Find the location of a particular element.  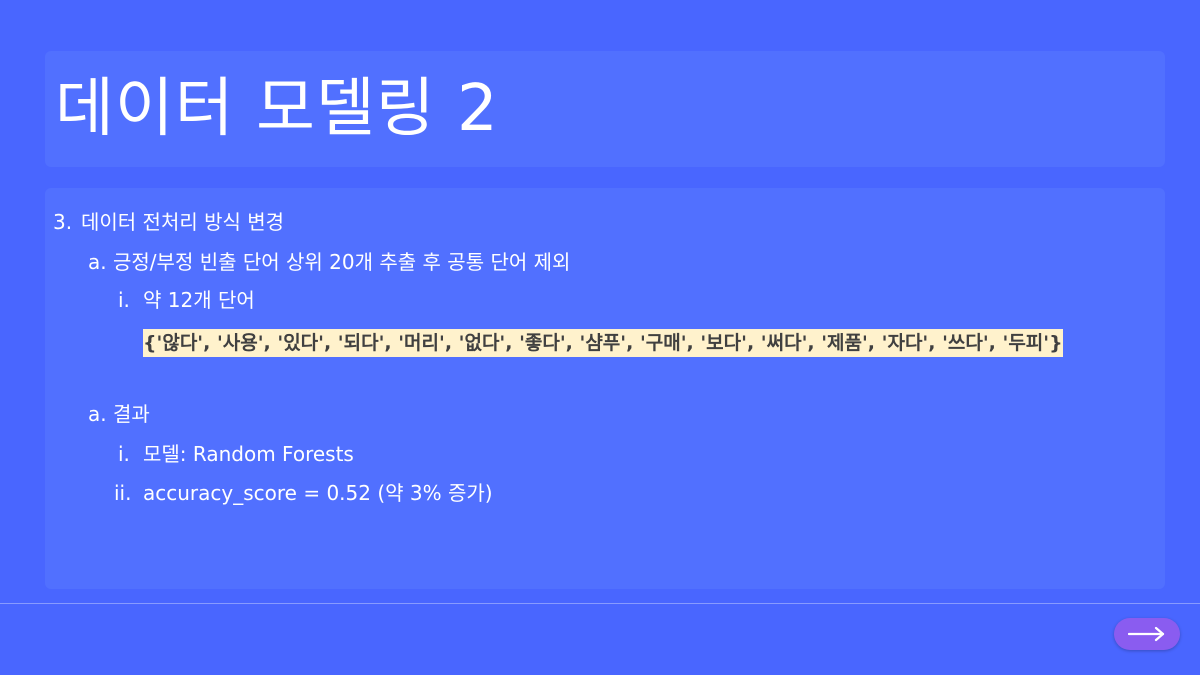

list-item: accuracy_score = 0.52 (약 3% 증가) is located at coordinates (318, 493).